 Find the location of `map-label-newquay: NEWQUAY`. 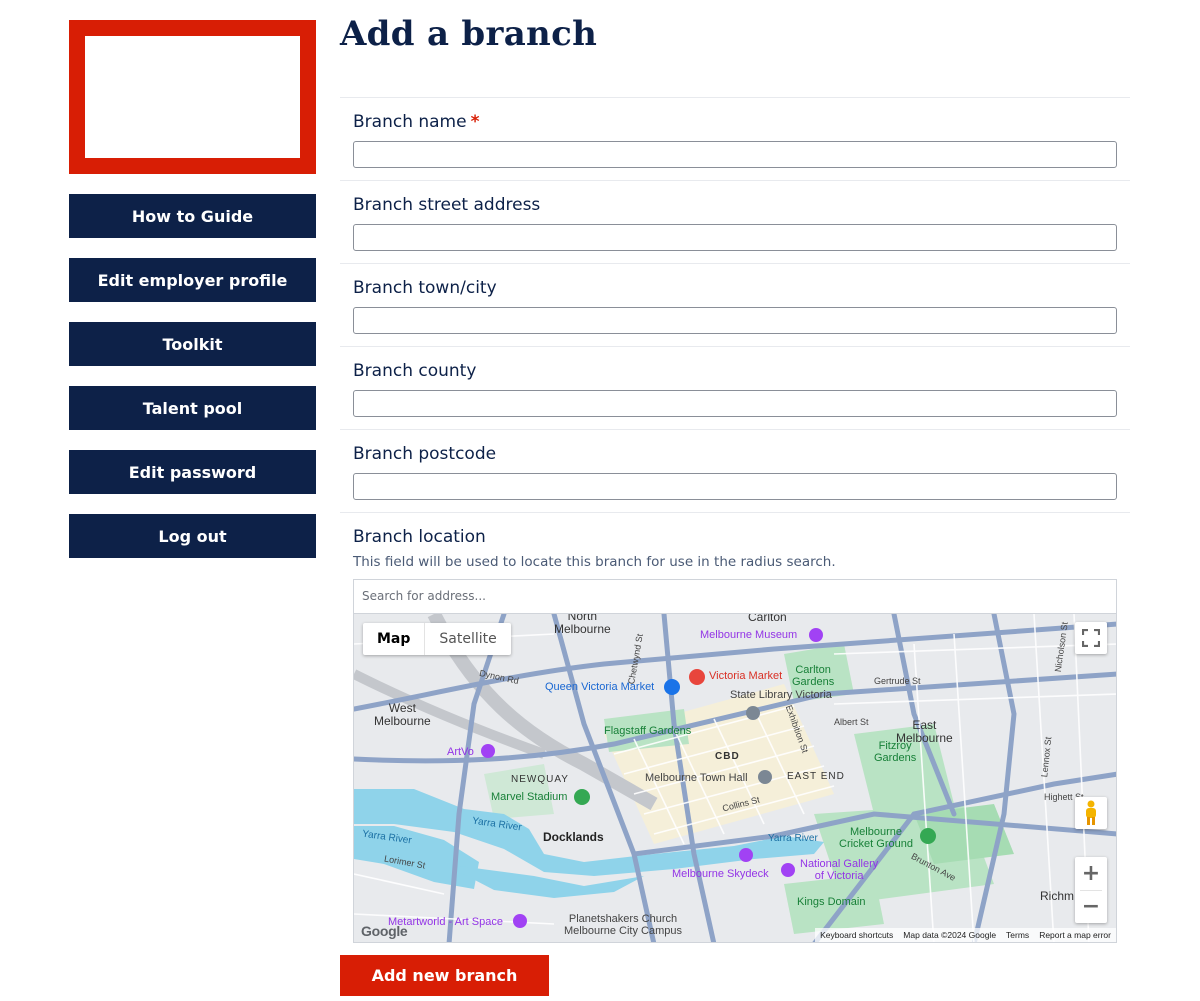

map-label-newquay: NEWQUAY is located at coordinates (540, 779).